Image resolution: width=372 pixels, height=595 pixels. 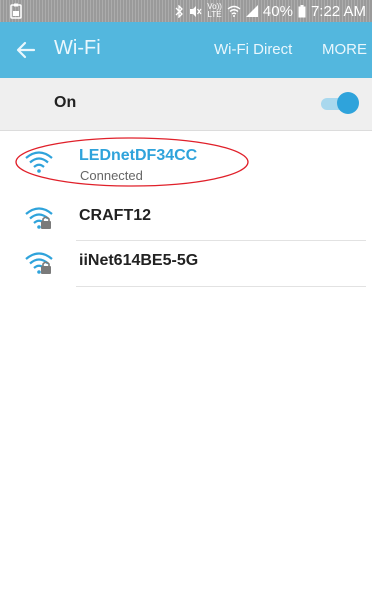 I want to click on volte-icon: Vo)) LTE, so click(x=214, y=11).